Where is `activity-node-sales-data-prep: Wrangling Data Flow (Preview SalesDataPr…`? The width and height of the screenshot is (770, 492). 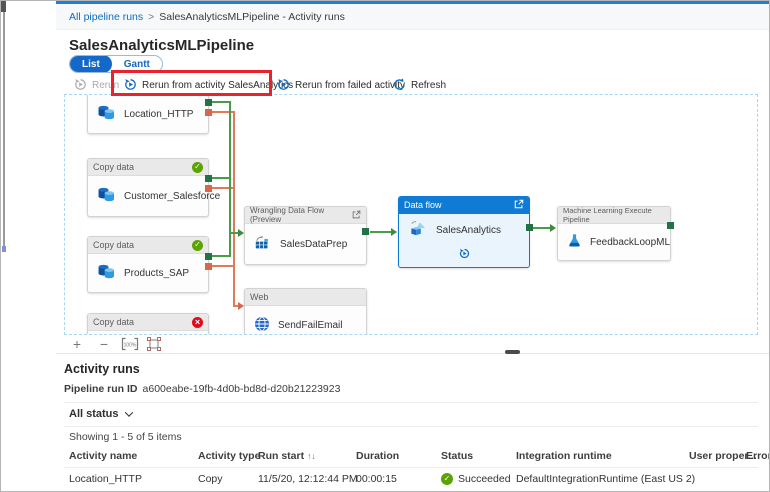
activity-node-sales-data-prep: Wrangling Data Flow (Preview SalesDataPr… is located at coordinates (305, 235).